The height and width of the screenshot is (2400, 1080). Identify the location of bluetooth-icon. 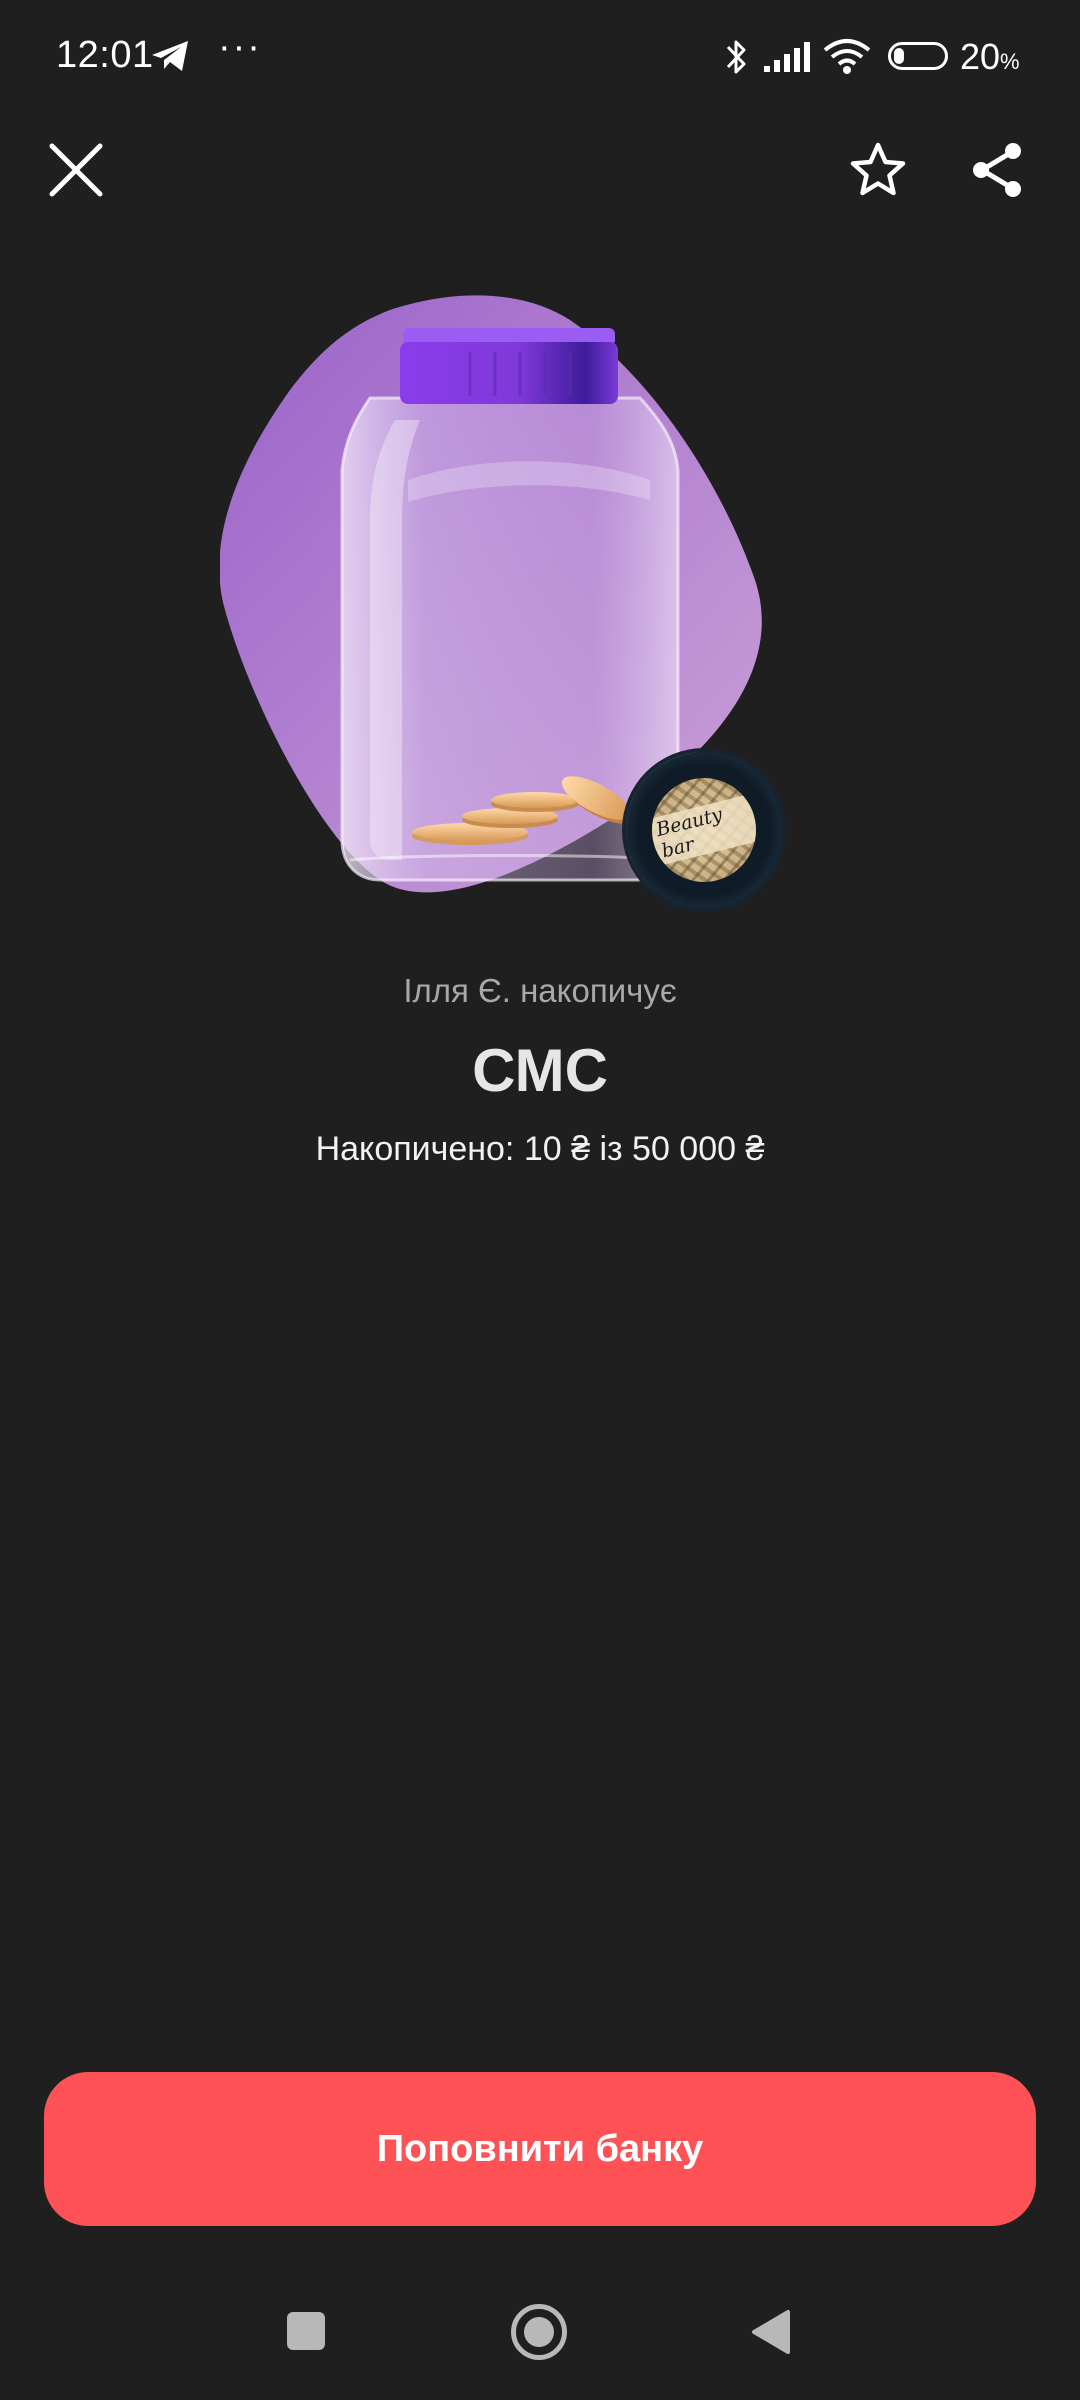
(736, 57).